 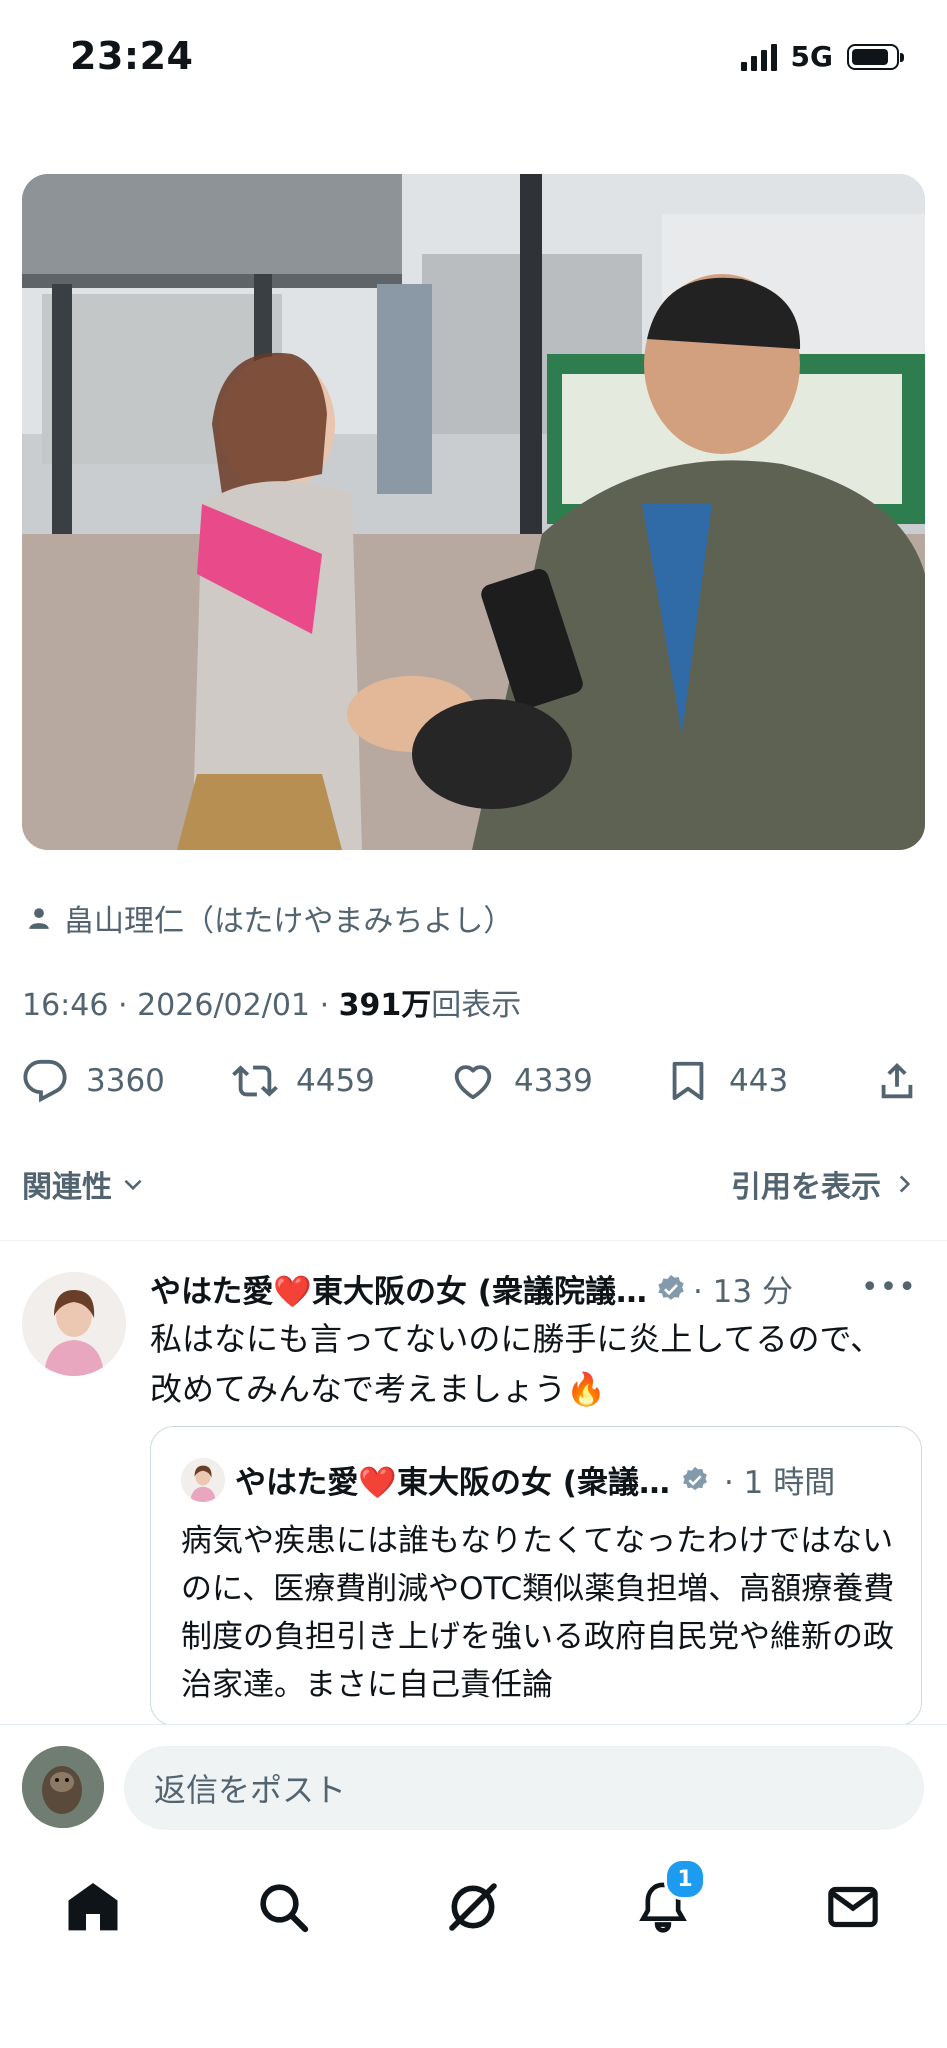 What do you see at coordinates (125, 1081) in the screenshot?
I see `reply-count: 3360` at bounding box center [125, 1081].